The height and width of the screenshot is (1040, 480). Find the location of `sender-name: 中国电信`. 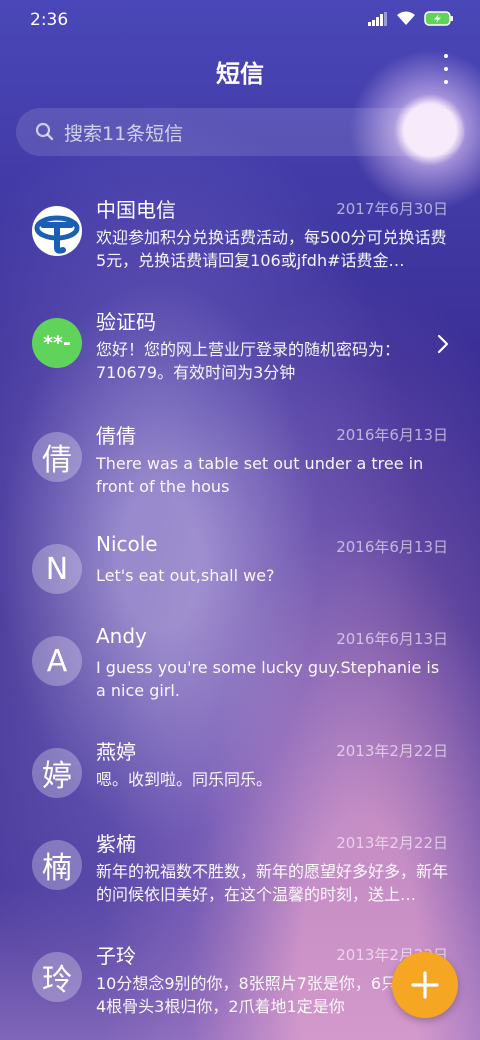

sender-name: 中国电信 is located at coordinates (136, 210).